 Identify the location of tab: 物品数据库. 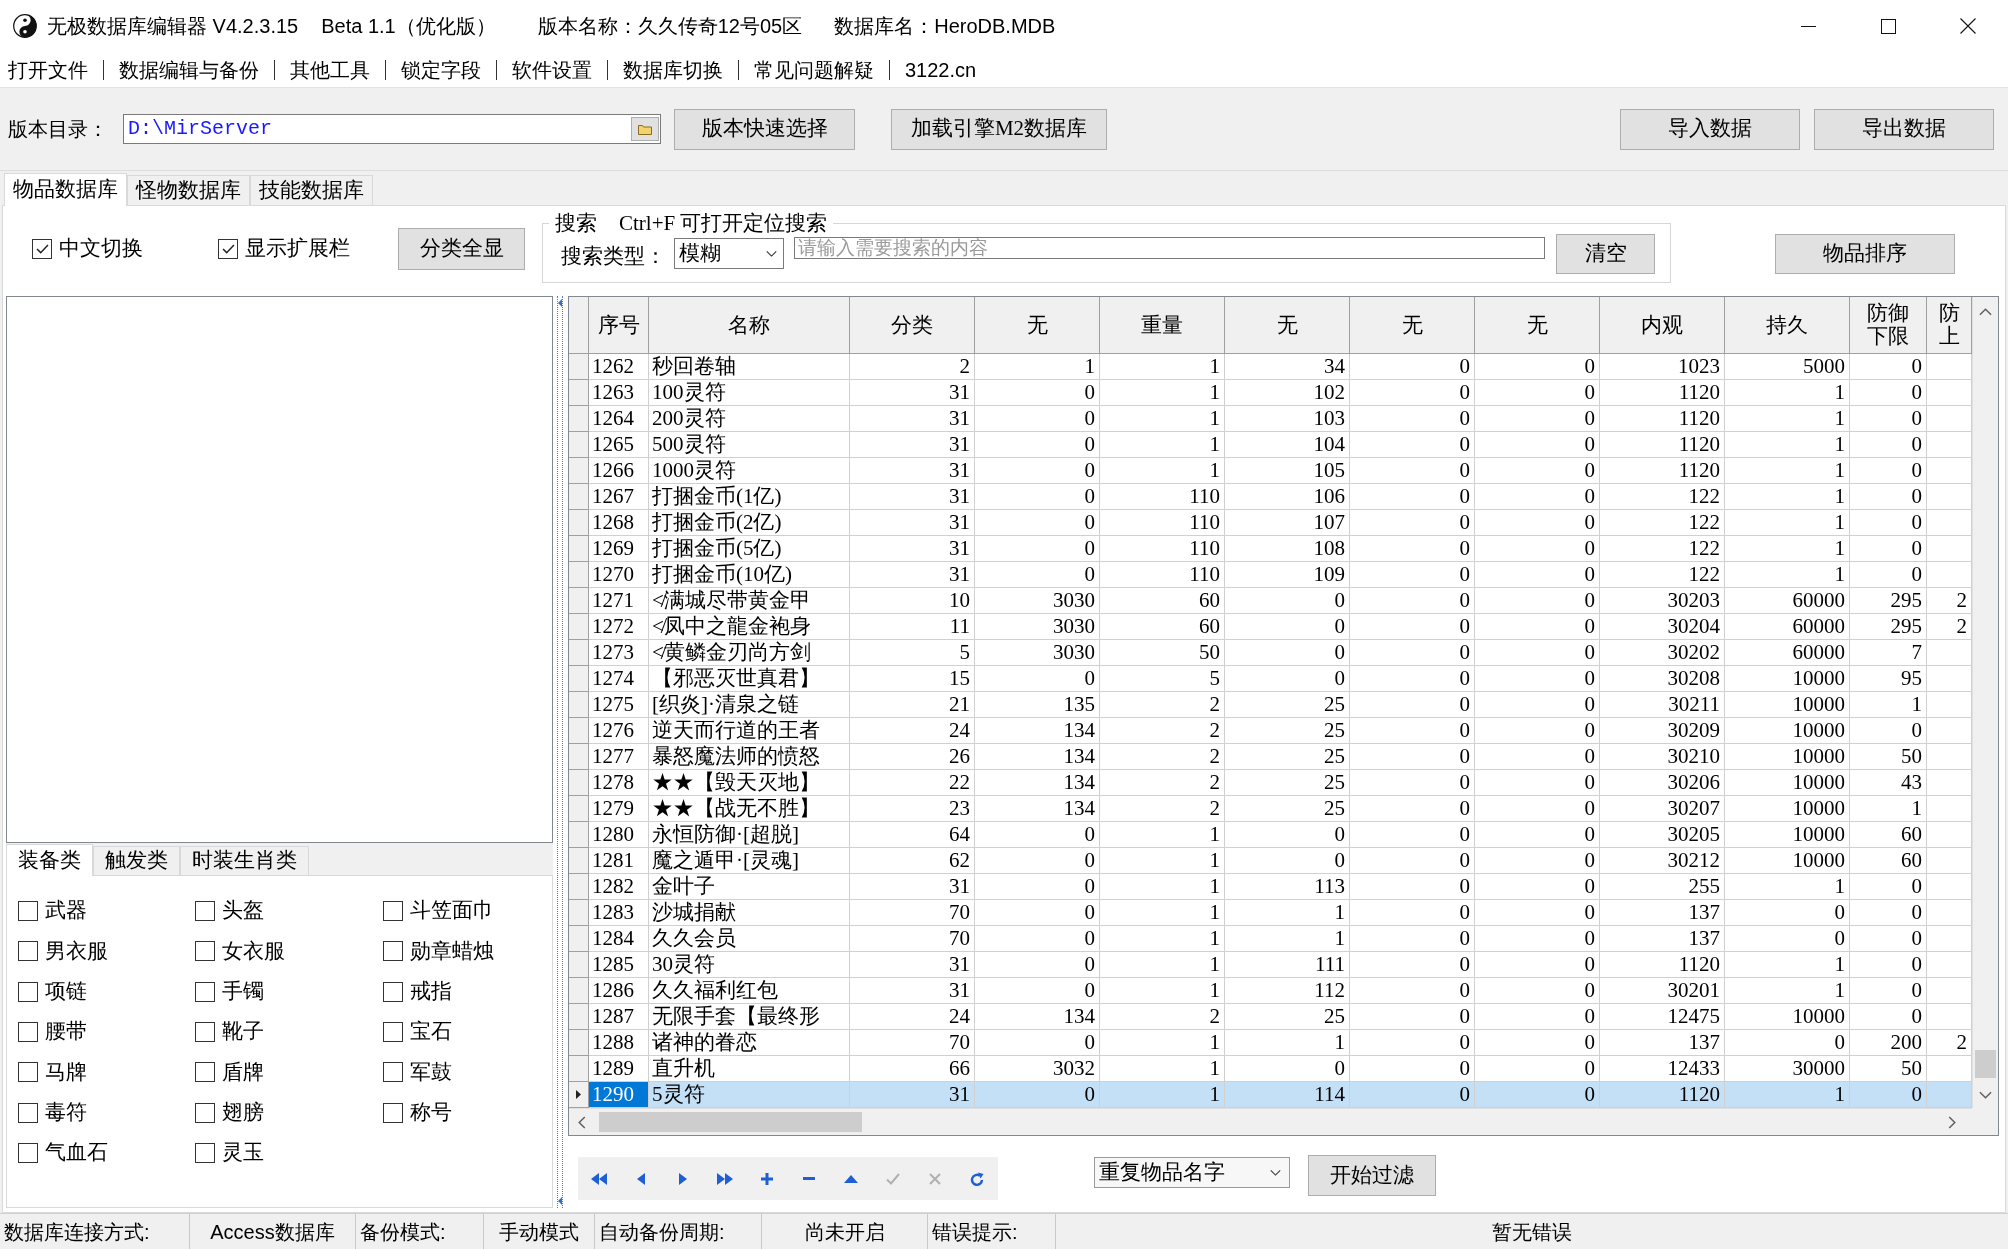
(65, 189).